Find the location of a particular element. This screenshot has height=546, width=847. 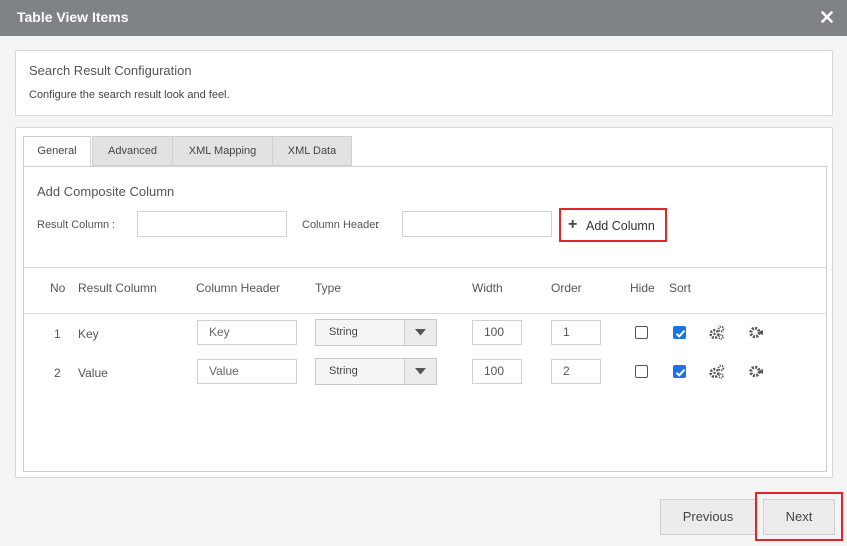

add-column-label: Add Column is located at coordinates (620, 226).